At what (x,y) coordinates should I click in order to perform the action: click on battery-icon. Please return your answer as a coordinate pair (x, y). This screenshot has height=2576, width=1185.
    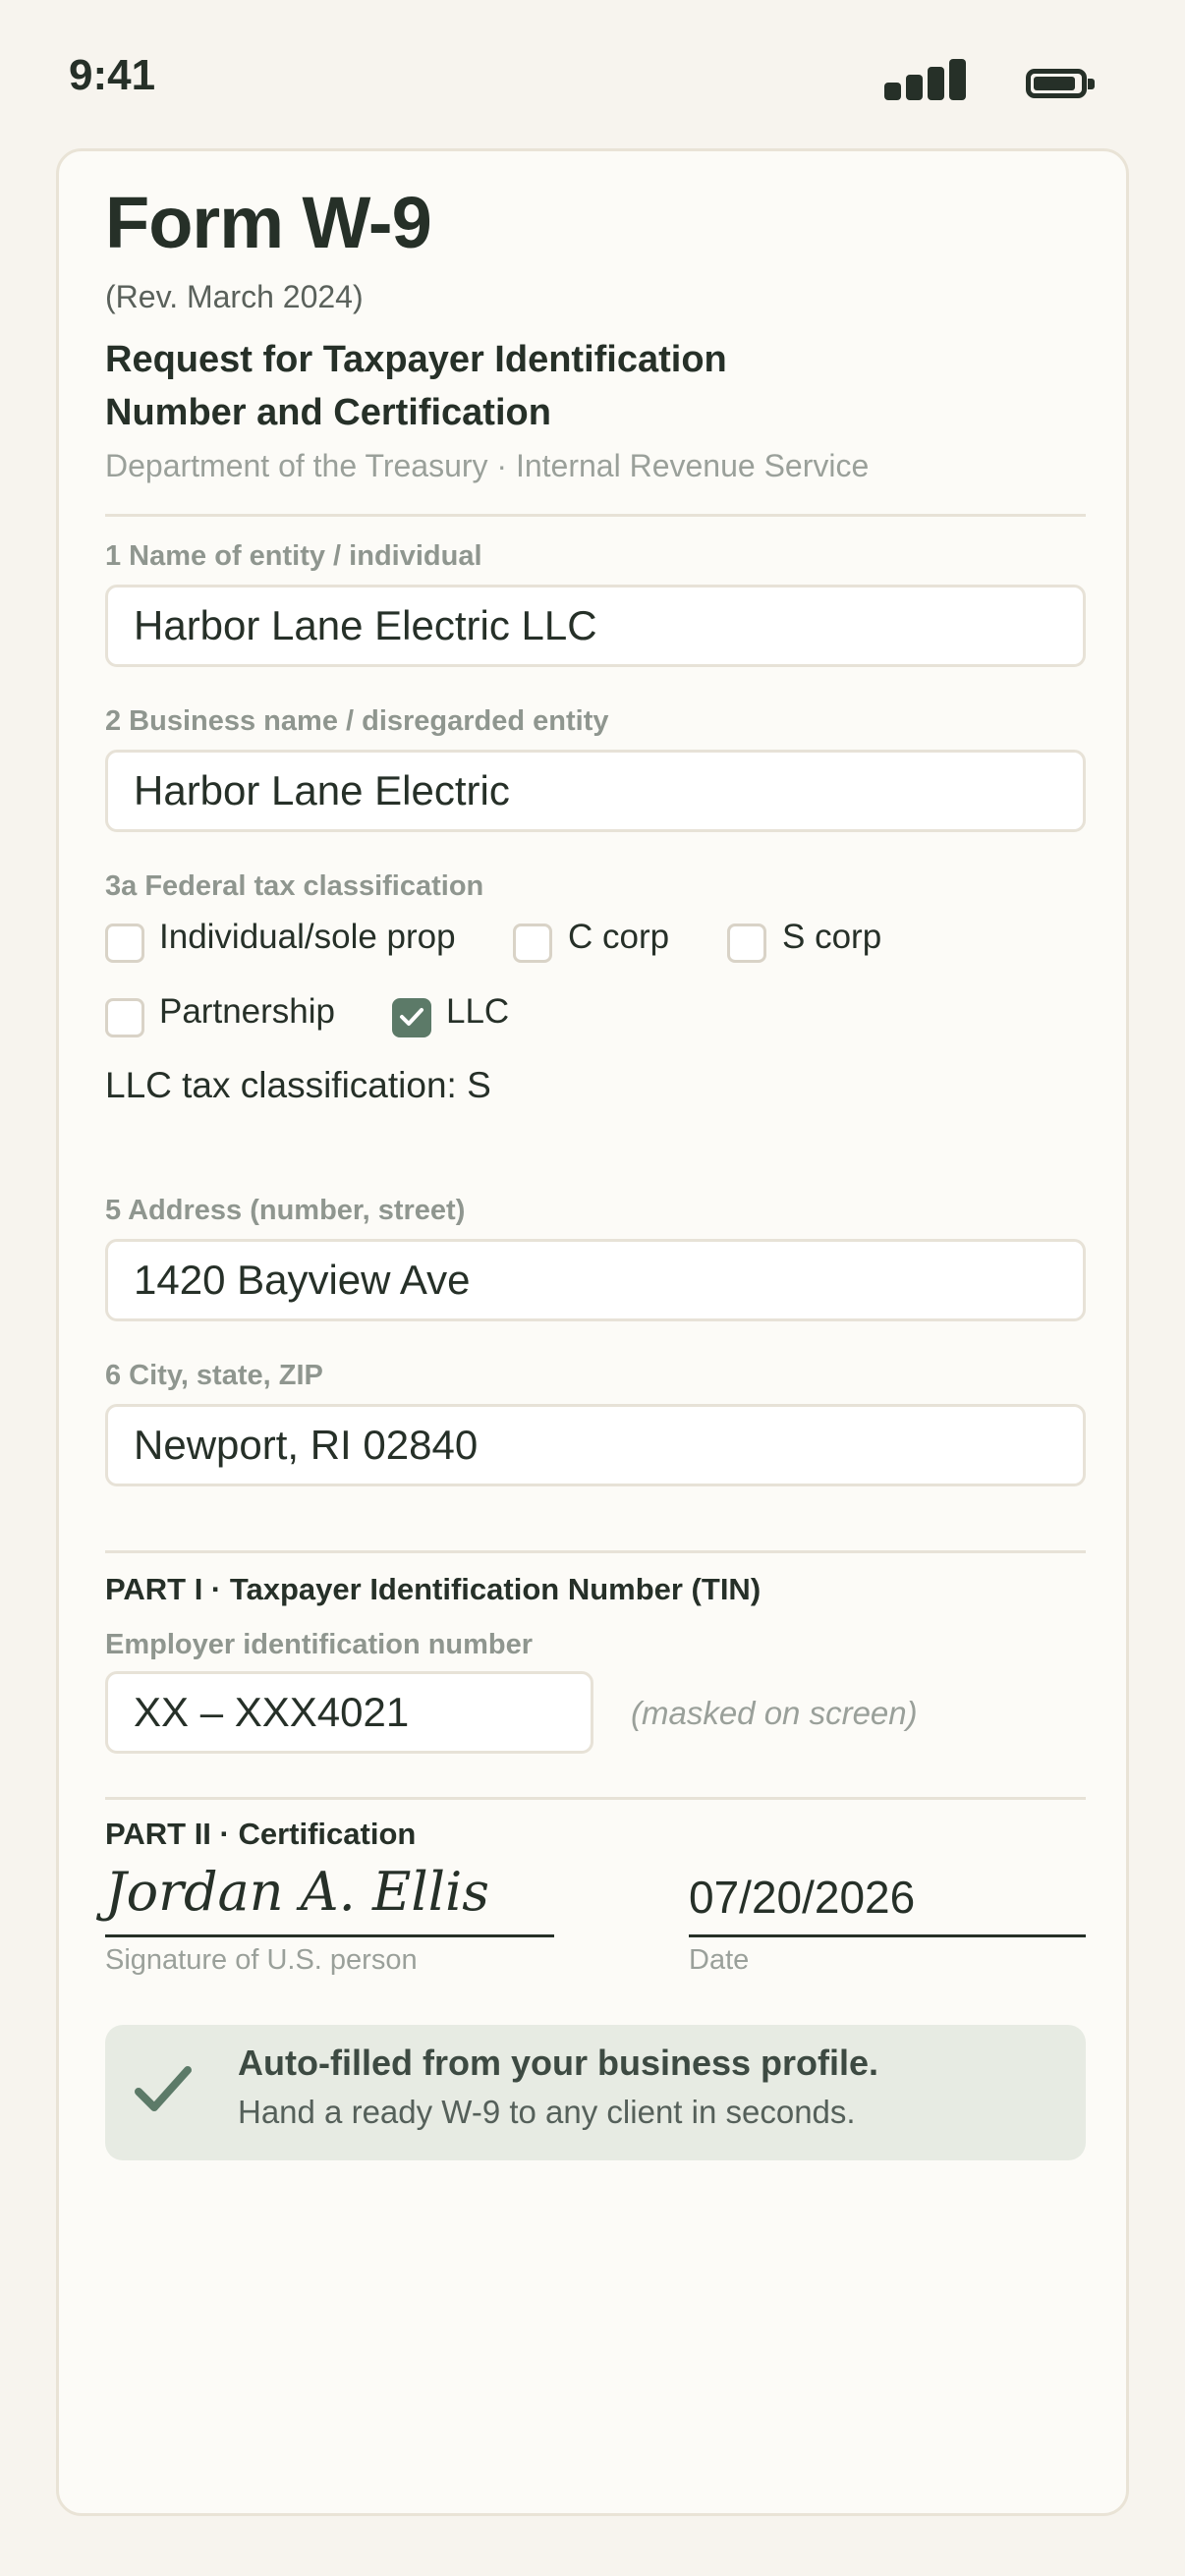
    Looking at the image, I should click on (1061, 83).